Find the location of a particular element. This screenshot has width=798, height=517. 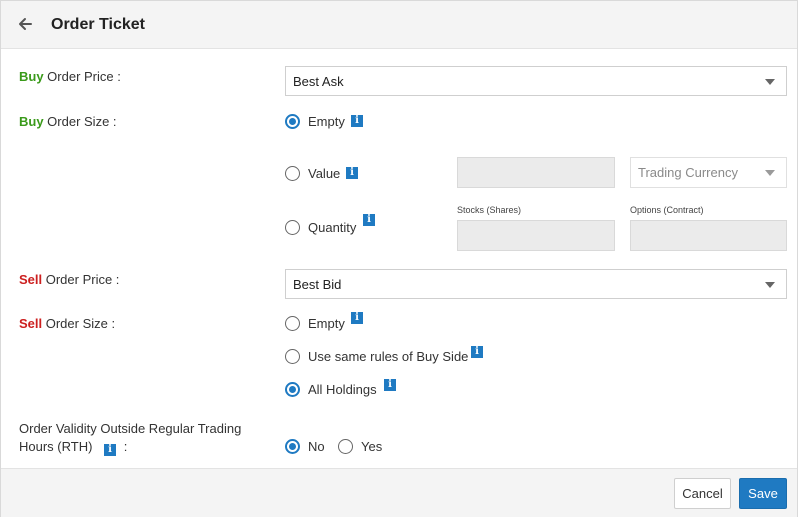

buy-order-price-label: Buy Order Price : is located at coordinates (70, 76).